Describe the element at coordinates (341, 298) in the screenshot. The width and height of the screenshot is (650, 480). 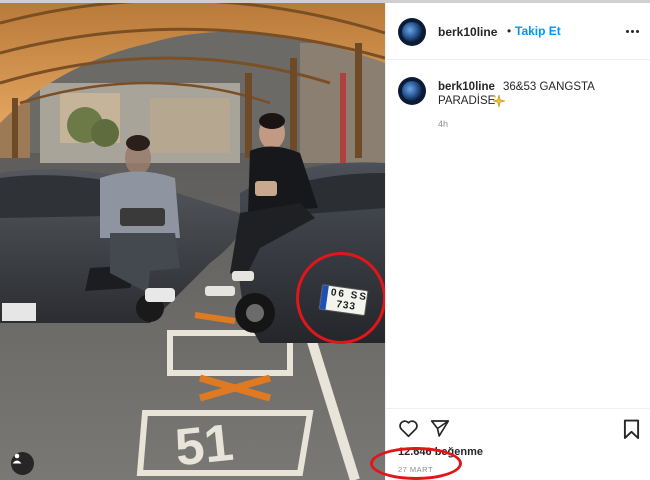
I see `annotation-circle-plate` at that location.